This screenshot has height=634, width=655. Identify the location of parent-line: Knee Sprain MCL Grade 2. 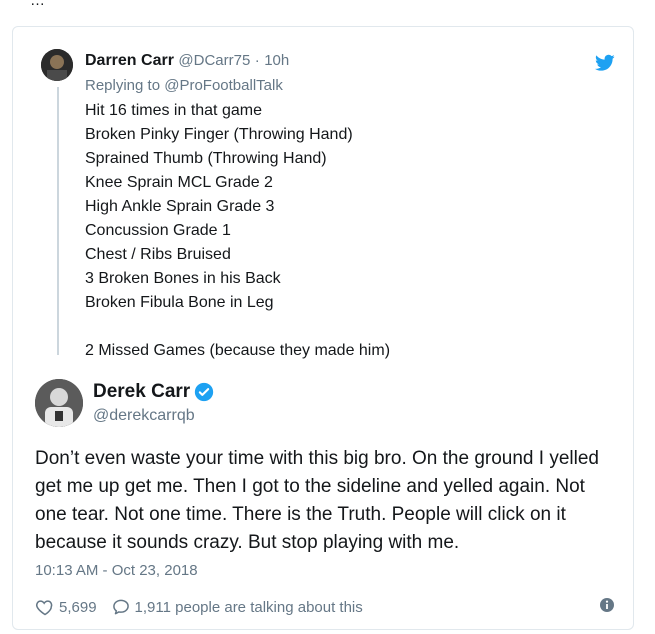
(179, 182).